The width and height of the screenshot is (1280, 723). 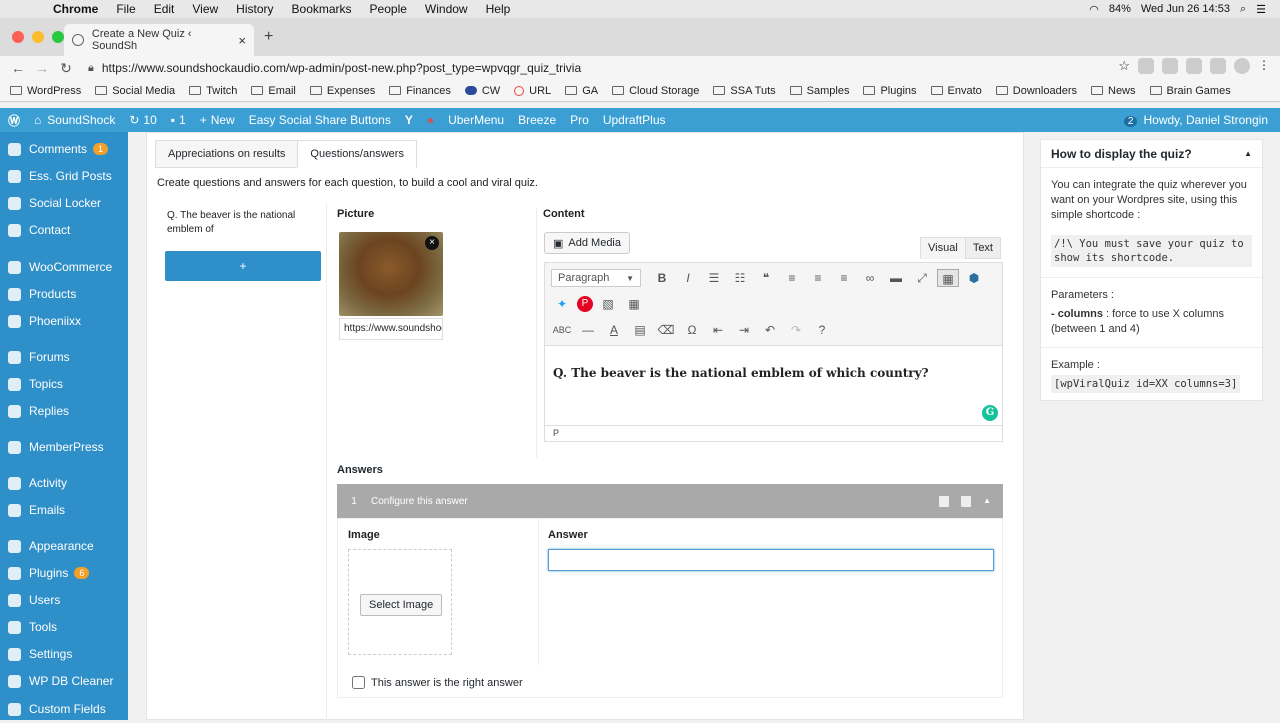 I want to click on bookmark-social-media: Social Media, so click(x=135, y=91).